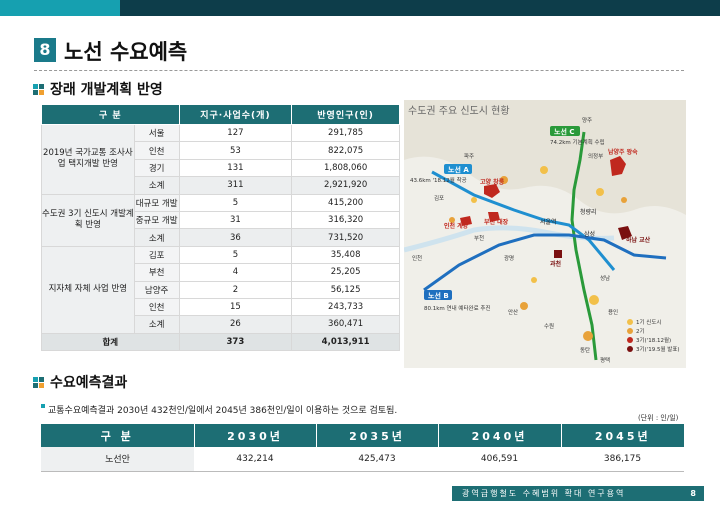 The height and width of the screenshot is (509, 720). Describe the element at coordinates (235, 289) in the screenshot. I see `count-cell: 2` at that location.